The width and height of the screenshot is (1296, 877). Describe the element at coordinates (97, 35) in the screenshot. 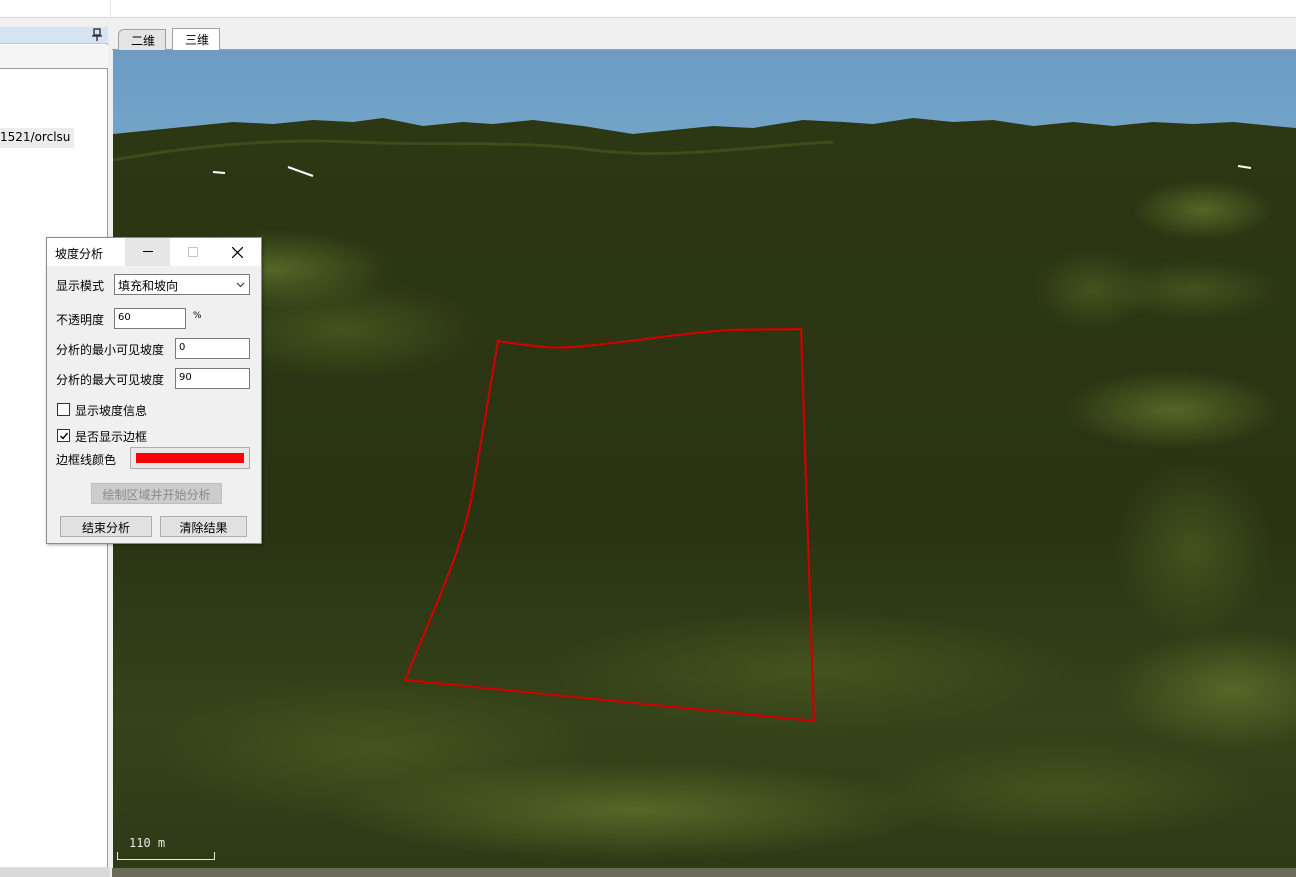

I see `pin-icon` at that location.